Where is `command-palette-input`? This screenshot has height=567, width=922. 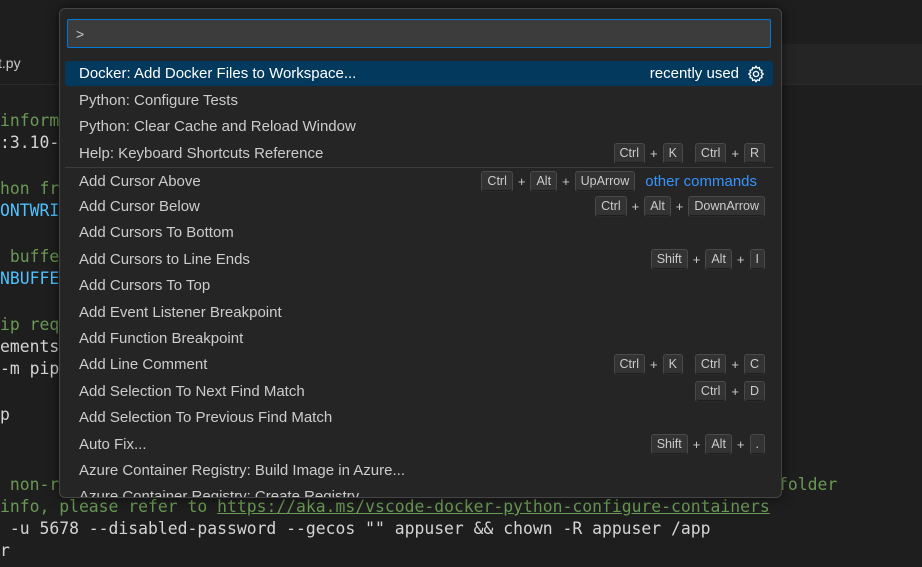
command-palette-input is located at coordinates (419, 33).